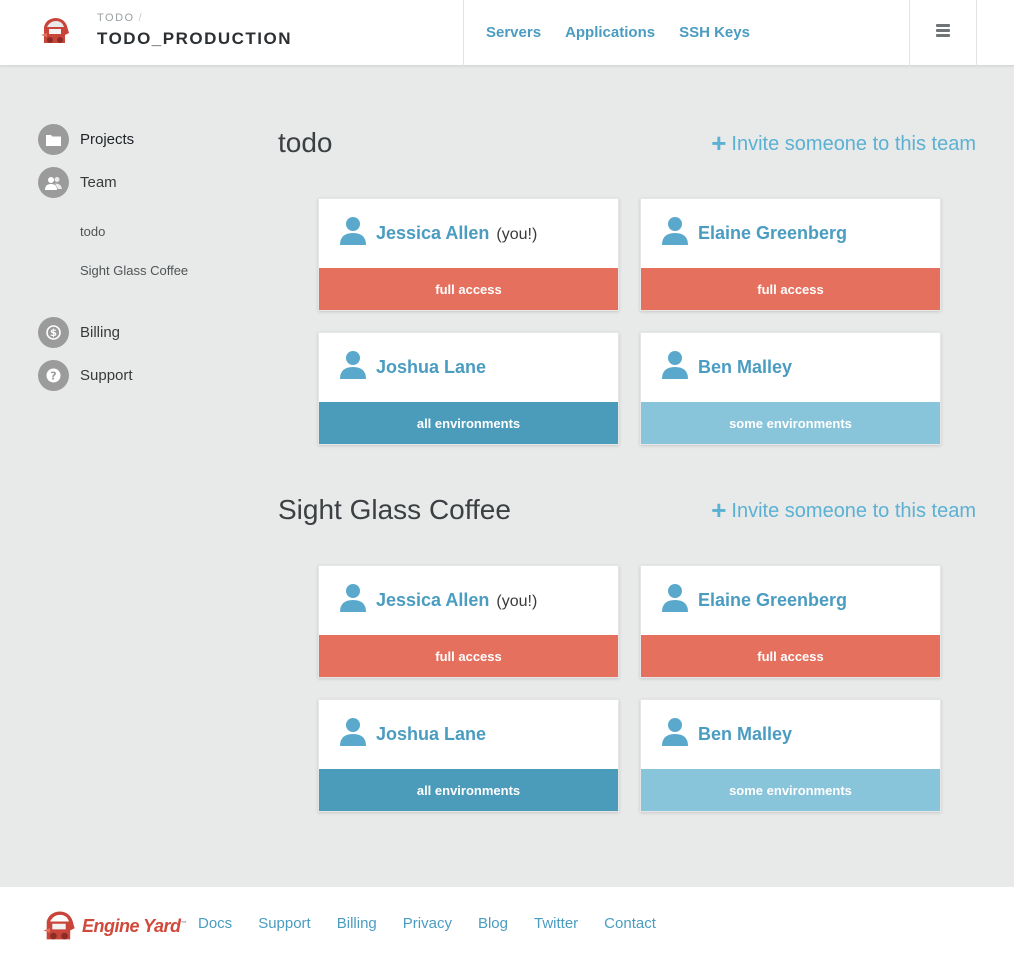 The height and width of the screenshot is (963, 1014). What do you see at coordinates (513, 32) in the screenshot?
I see `nav-servers-link: Servers` at bounding box center [513, 32].